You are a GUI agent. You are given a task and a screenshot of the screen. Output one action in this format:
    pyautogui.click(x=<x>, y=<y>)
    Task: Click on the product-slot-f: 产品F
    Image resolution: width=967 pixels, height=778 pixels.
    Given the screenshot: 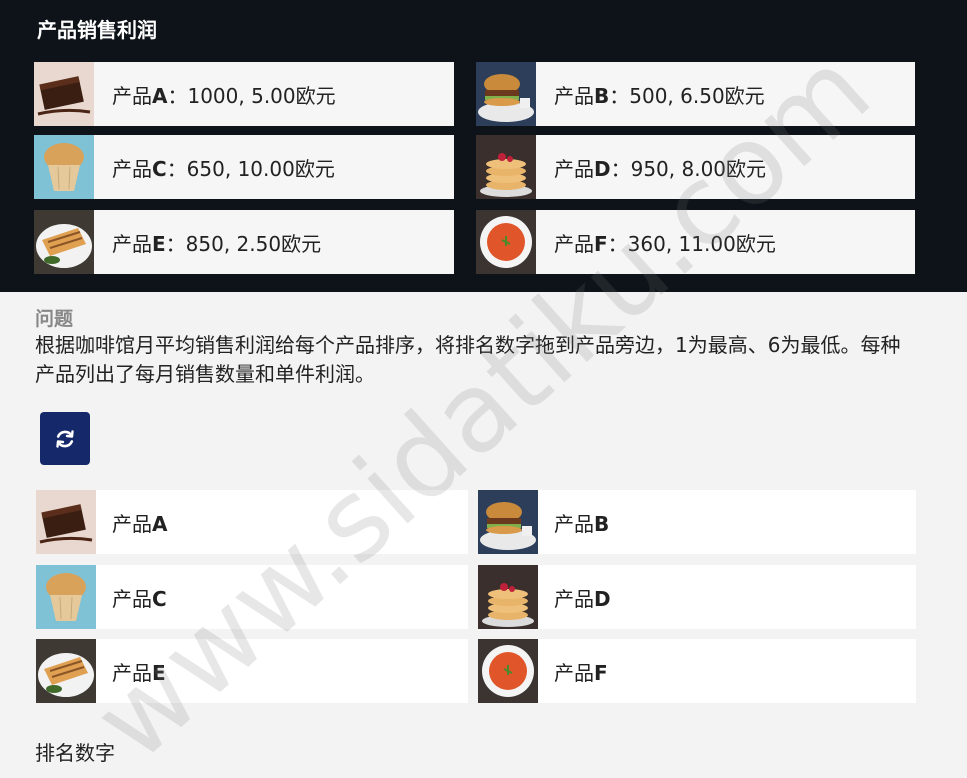 What is the action you would take?
    pyautogui.click(x=697, y=671)
    